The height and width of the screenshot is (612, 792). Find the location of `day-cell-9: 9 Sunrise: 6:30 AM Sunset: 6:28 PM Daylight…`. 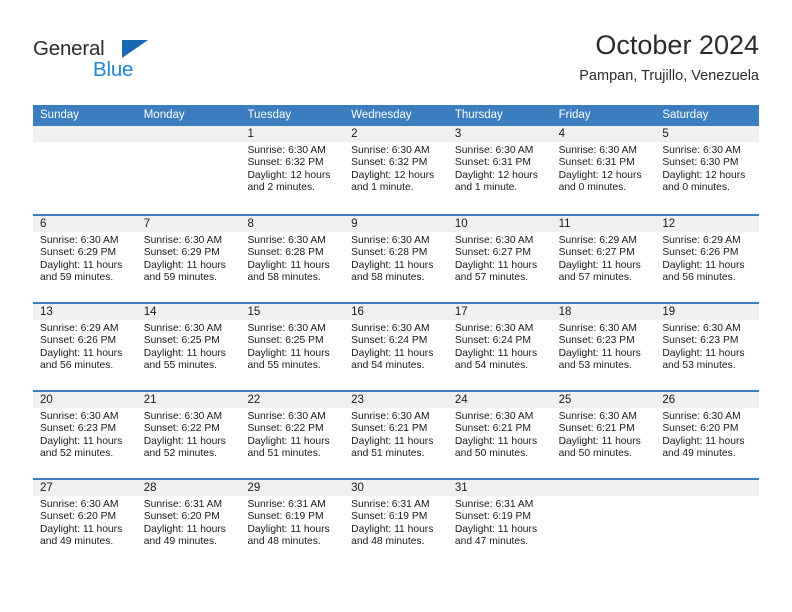

day-cell-9: 9 Sunrise: 6:30 AM Sunset: 6:28 PM Daylight… is located at coordinates (396, 259).